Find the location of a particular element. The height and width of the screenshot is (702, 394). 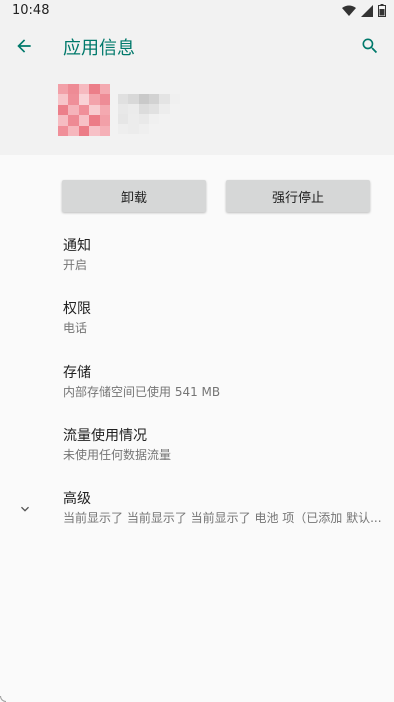

item-subtitle: 电话 is located at coordinates (75, 328).